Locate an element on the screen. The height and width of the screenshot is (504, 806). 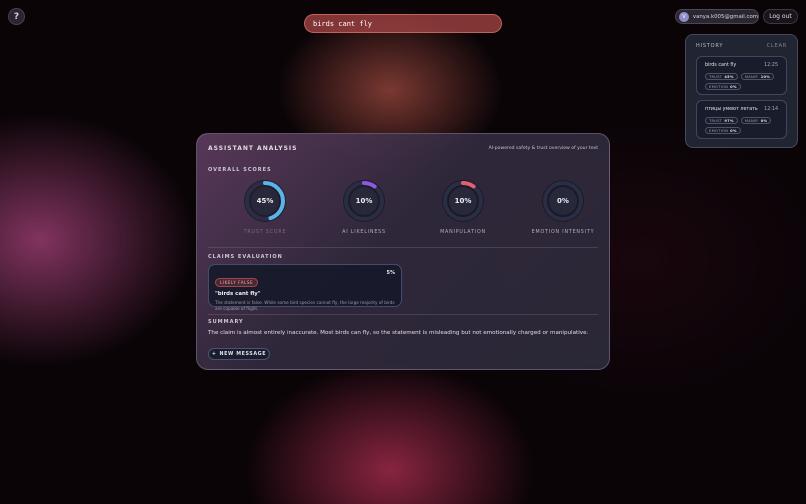
summary-label: SUMMARY is located at coordinates (226, 322).